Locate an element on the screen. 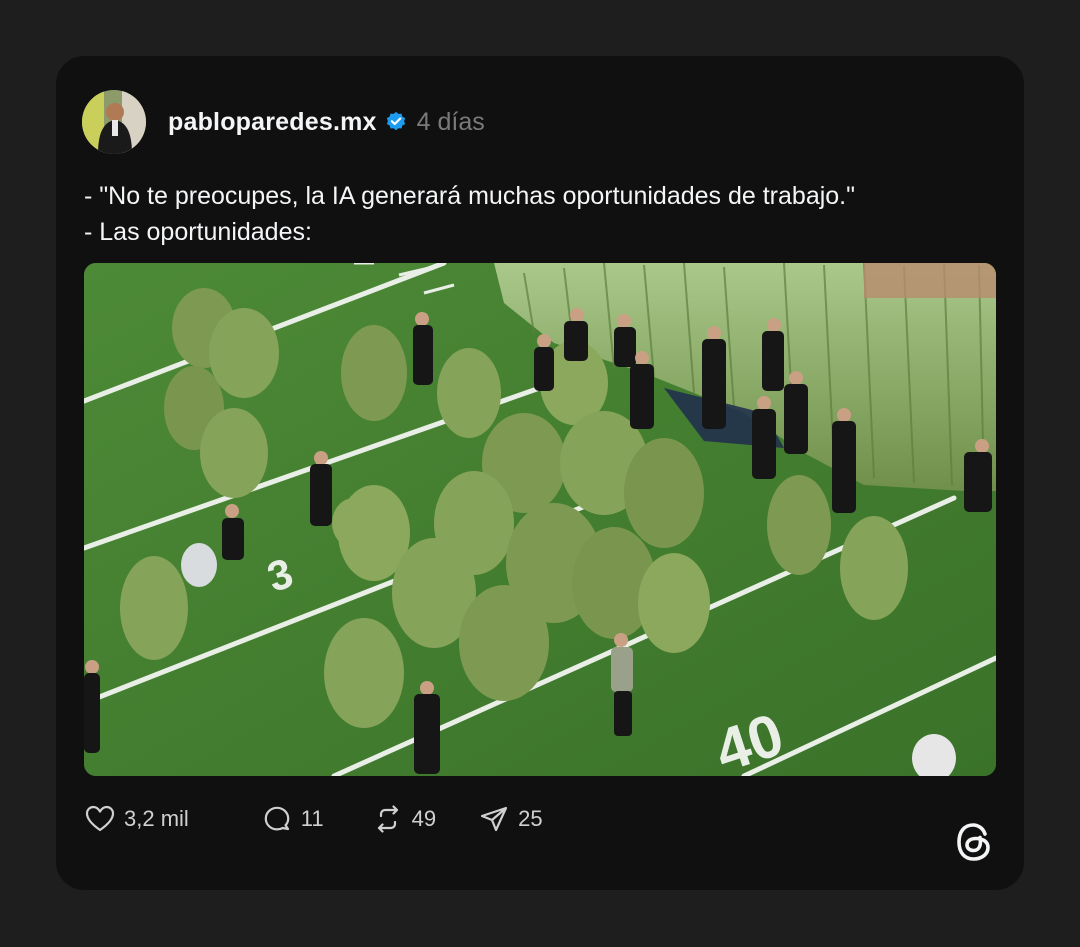 Image resolution: width=1080 pixels, height=947 pixels. repost-button: 49 is located at coordinates (404, 819).